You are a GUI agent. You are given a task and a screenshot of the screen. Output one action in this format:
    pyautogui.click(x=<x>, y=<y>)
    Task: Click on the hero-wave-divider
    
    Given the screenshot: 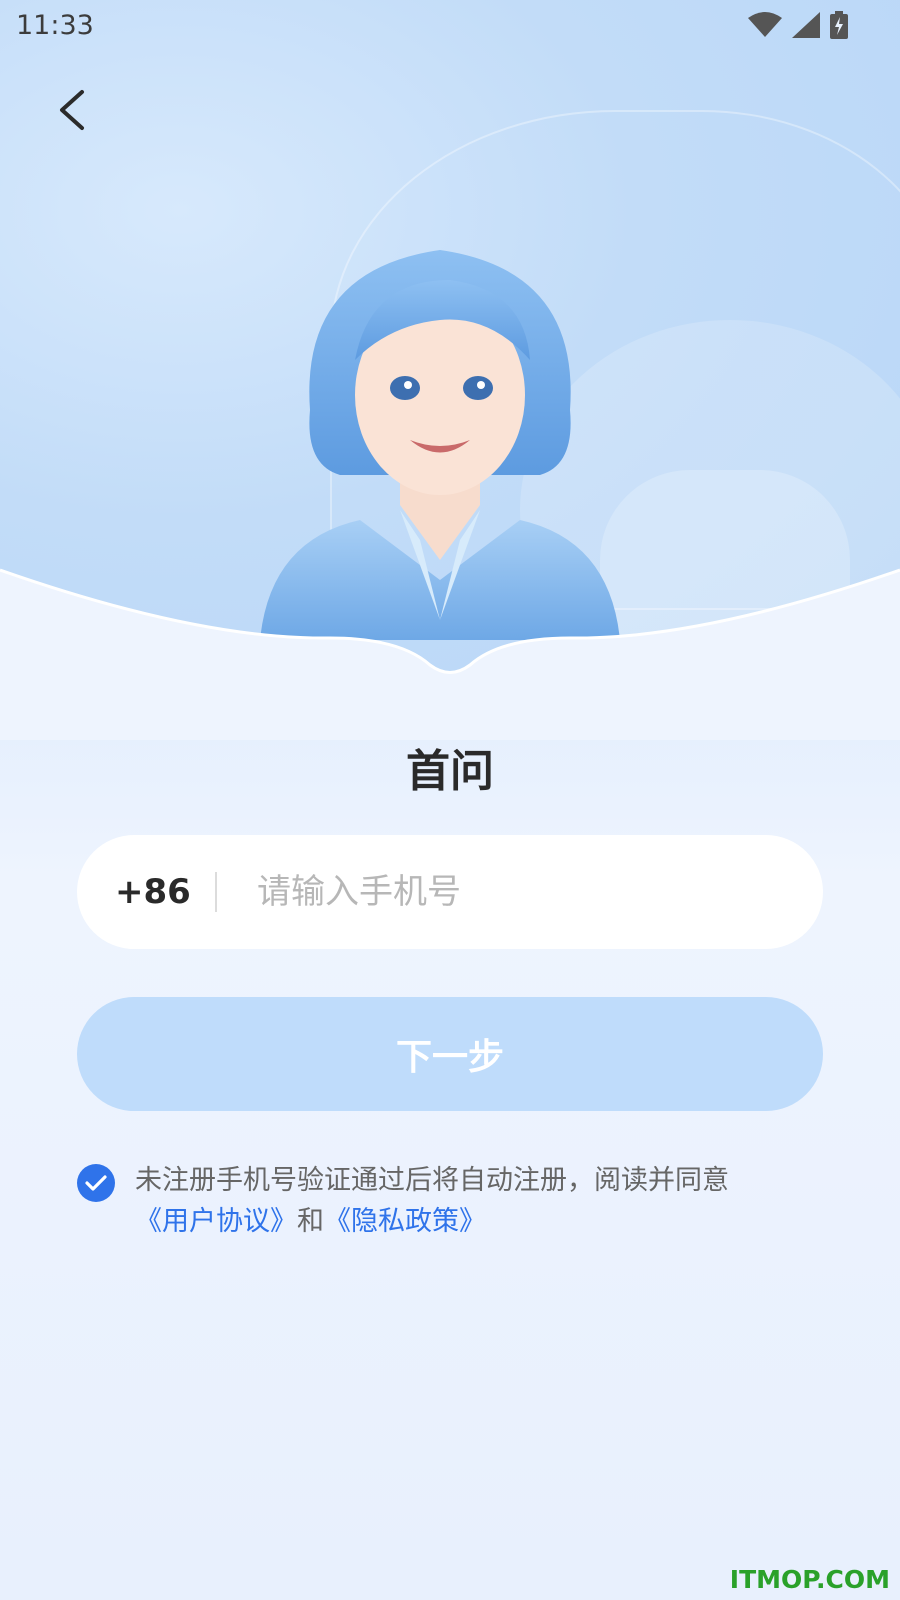 What is the action you would take?
    pyautogui.click(x=450, y=654)
    